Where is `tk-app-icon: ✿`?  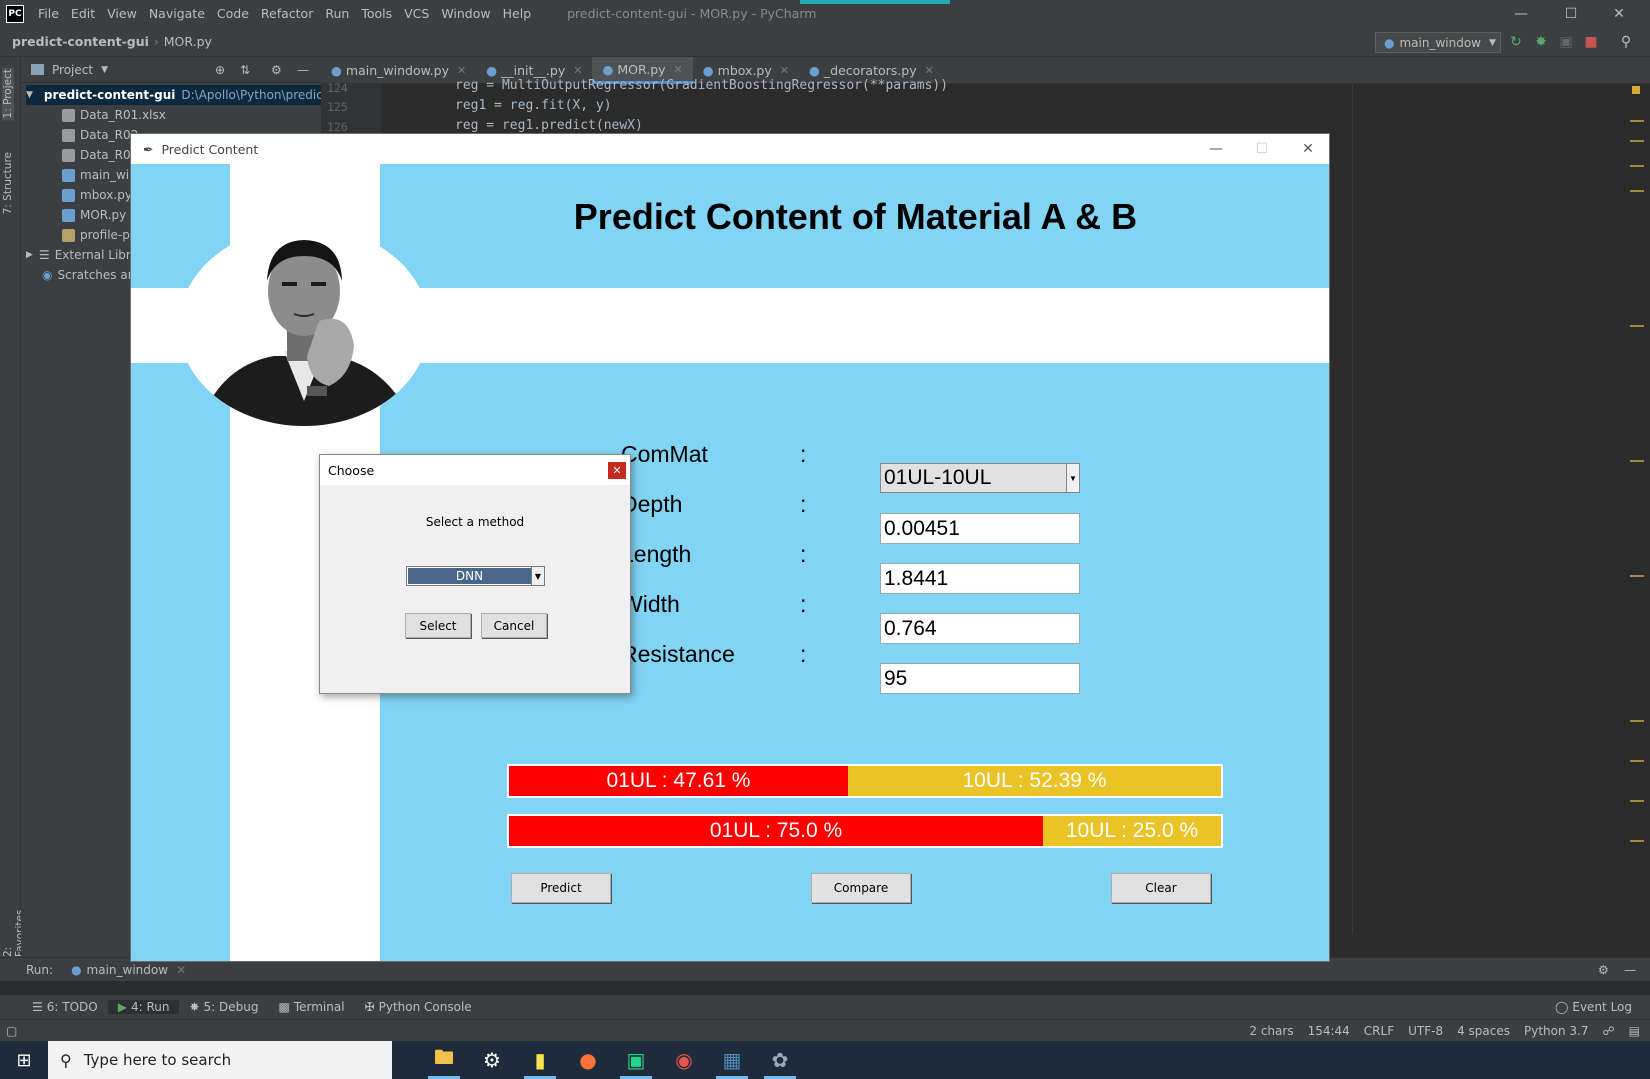
tk-app-icon: ✿ is located at coordinates (780, 1060).